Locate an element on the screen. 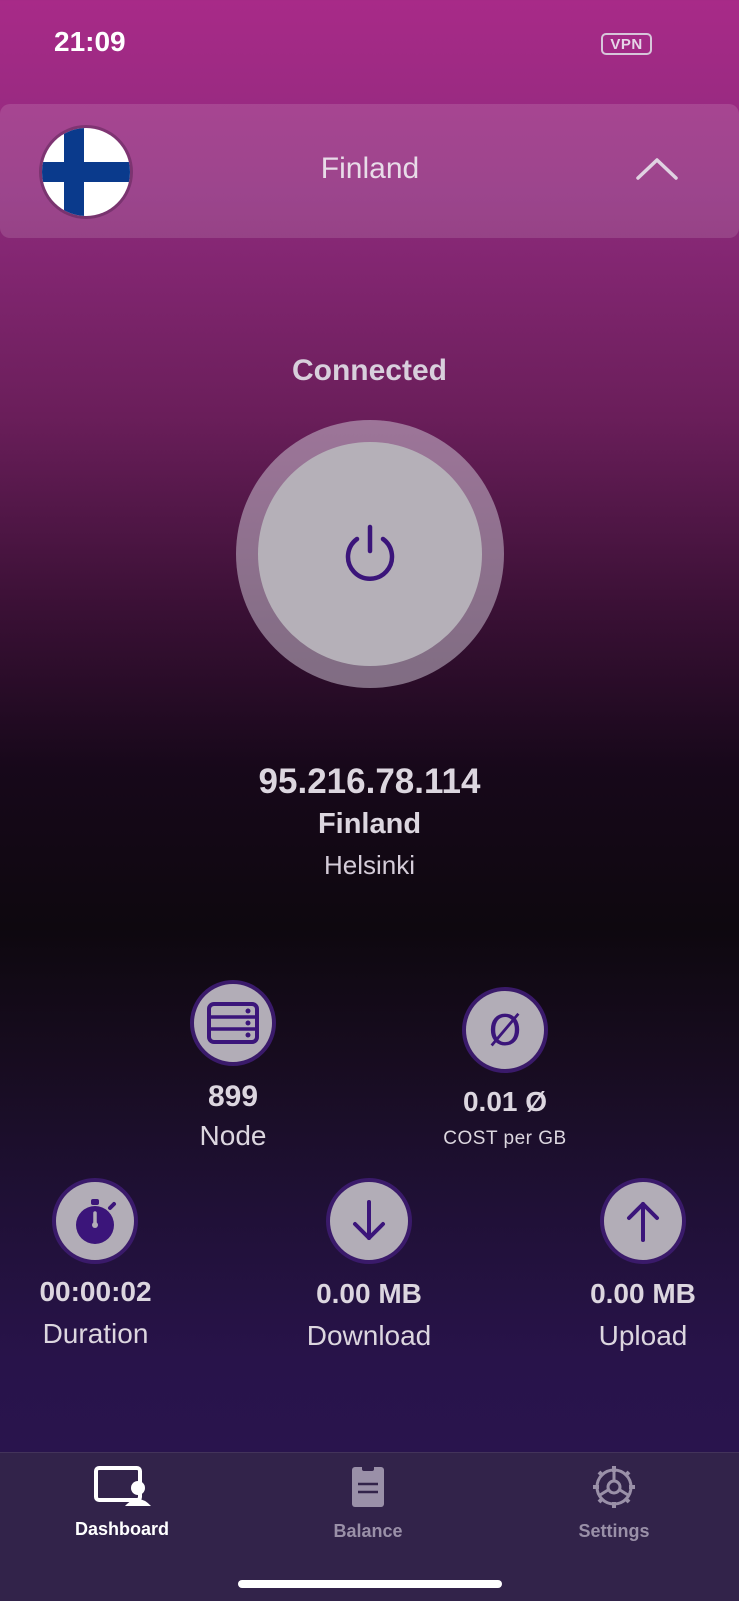  dashboard-icon is located at coordinates (122, 1486).